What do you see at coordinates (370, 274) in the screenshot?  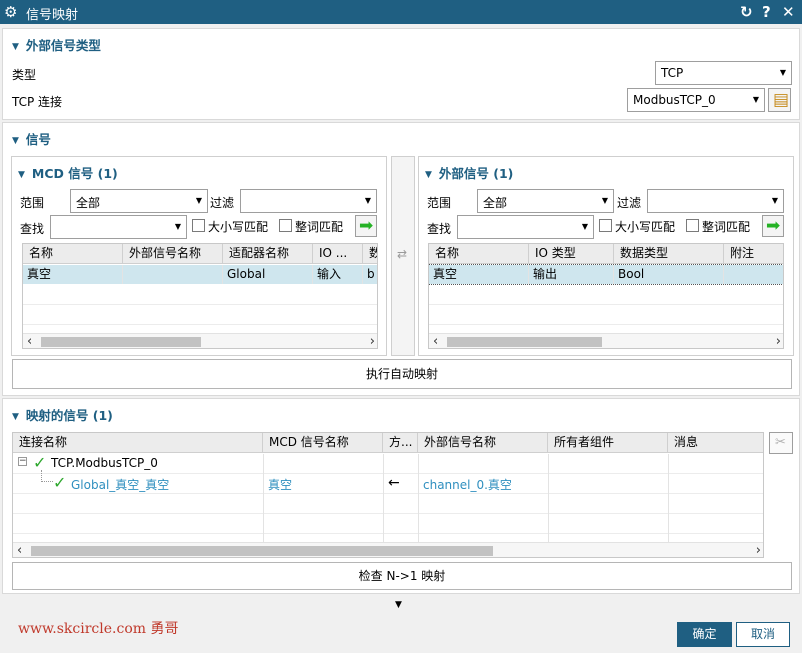 I see `table-cell: b` at bounding box center [370, 274].